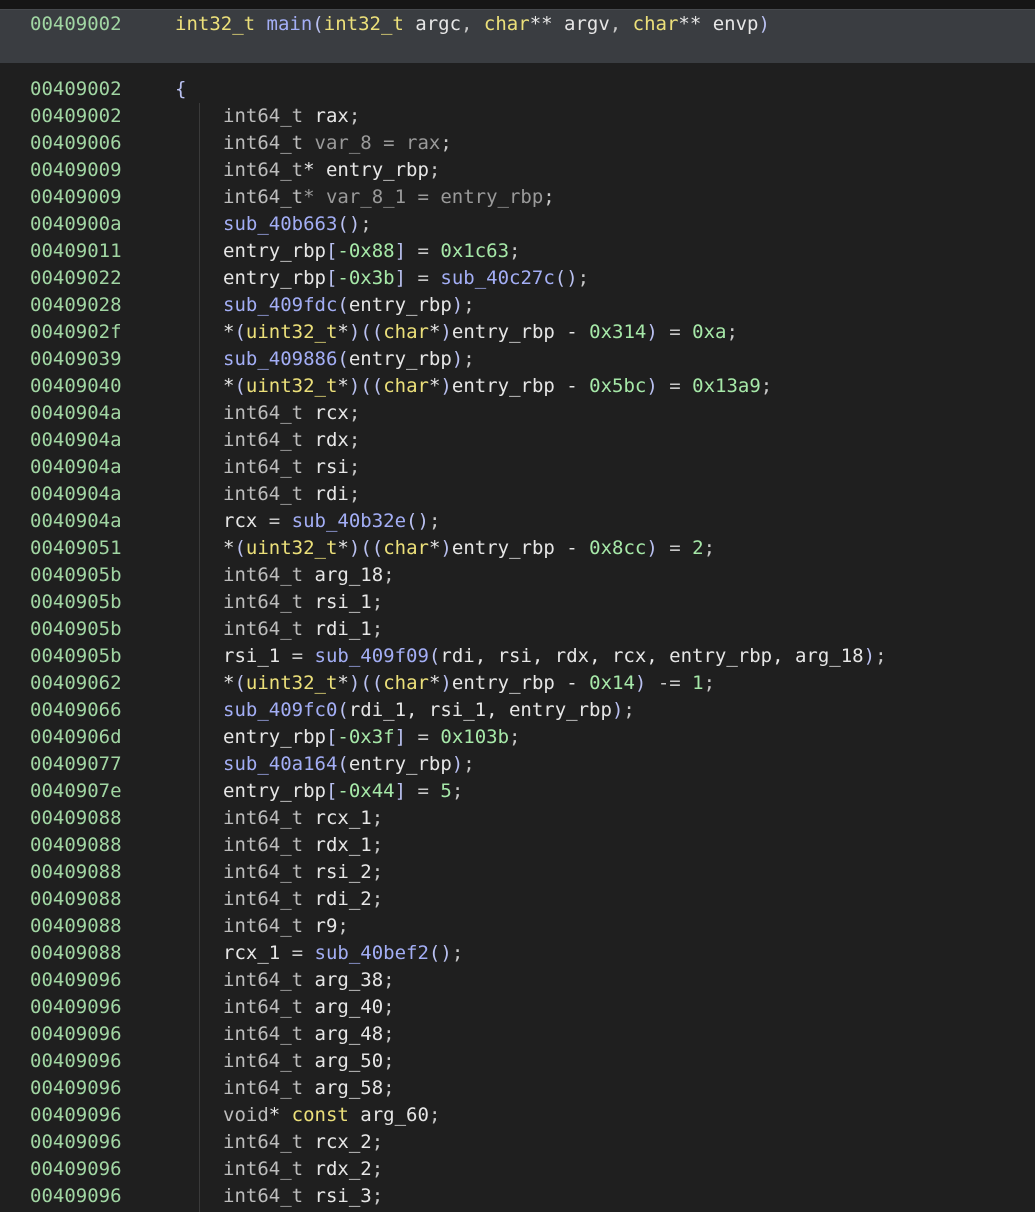 The width and height of the screenshot is (1035, 1212). What do you see at coordinates (517, 845) in the screenshot?
I see `code-line: 00409088 int64_t rdx_1;` at bounding box center [517, 845].